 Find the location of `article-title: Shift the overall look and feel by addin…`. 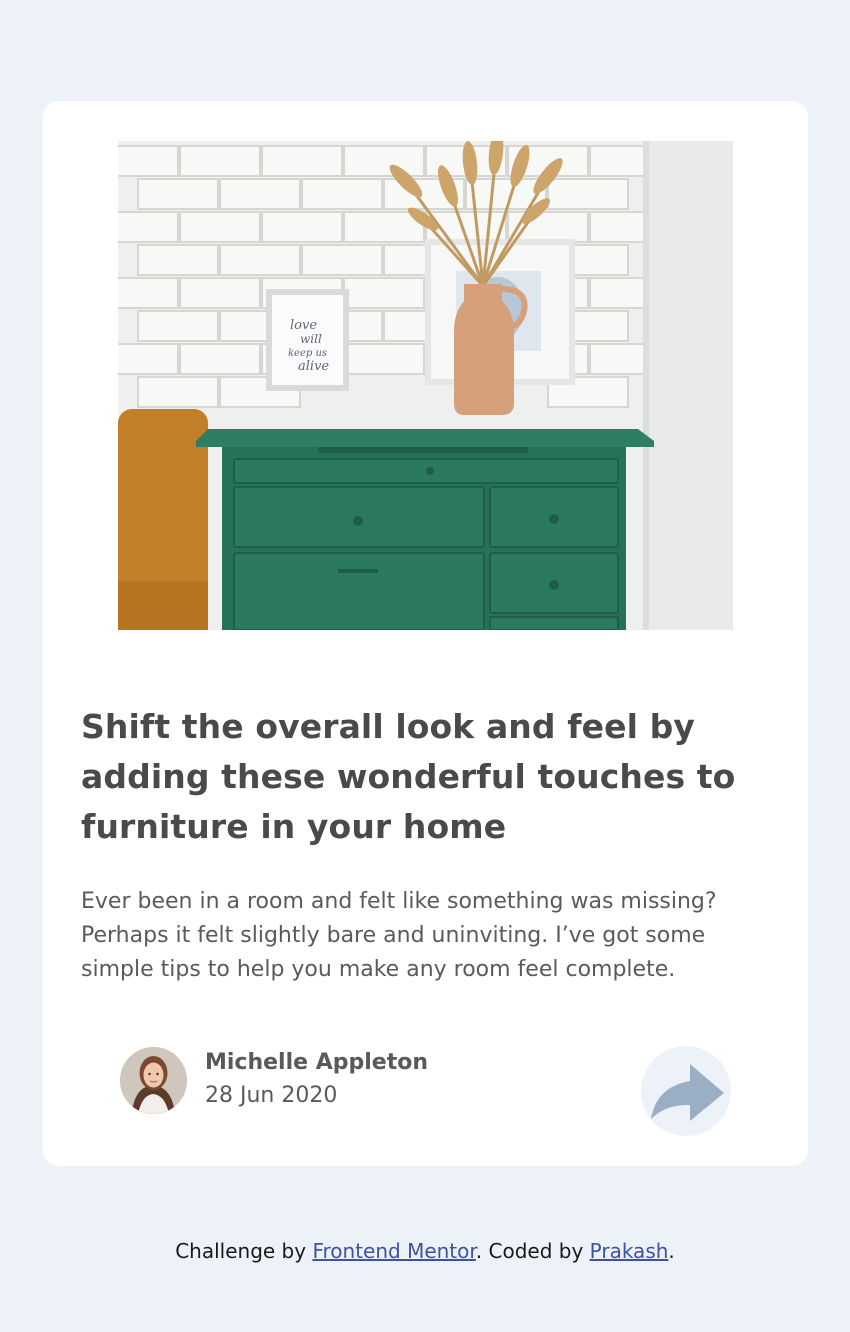

article-title: Shift the overall look and feel by addin… is located at coordinates (408, 776).